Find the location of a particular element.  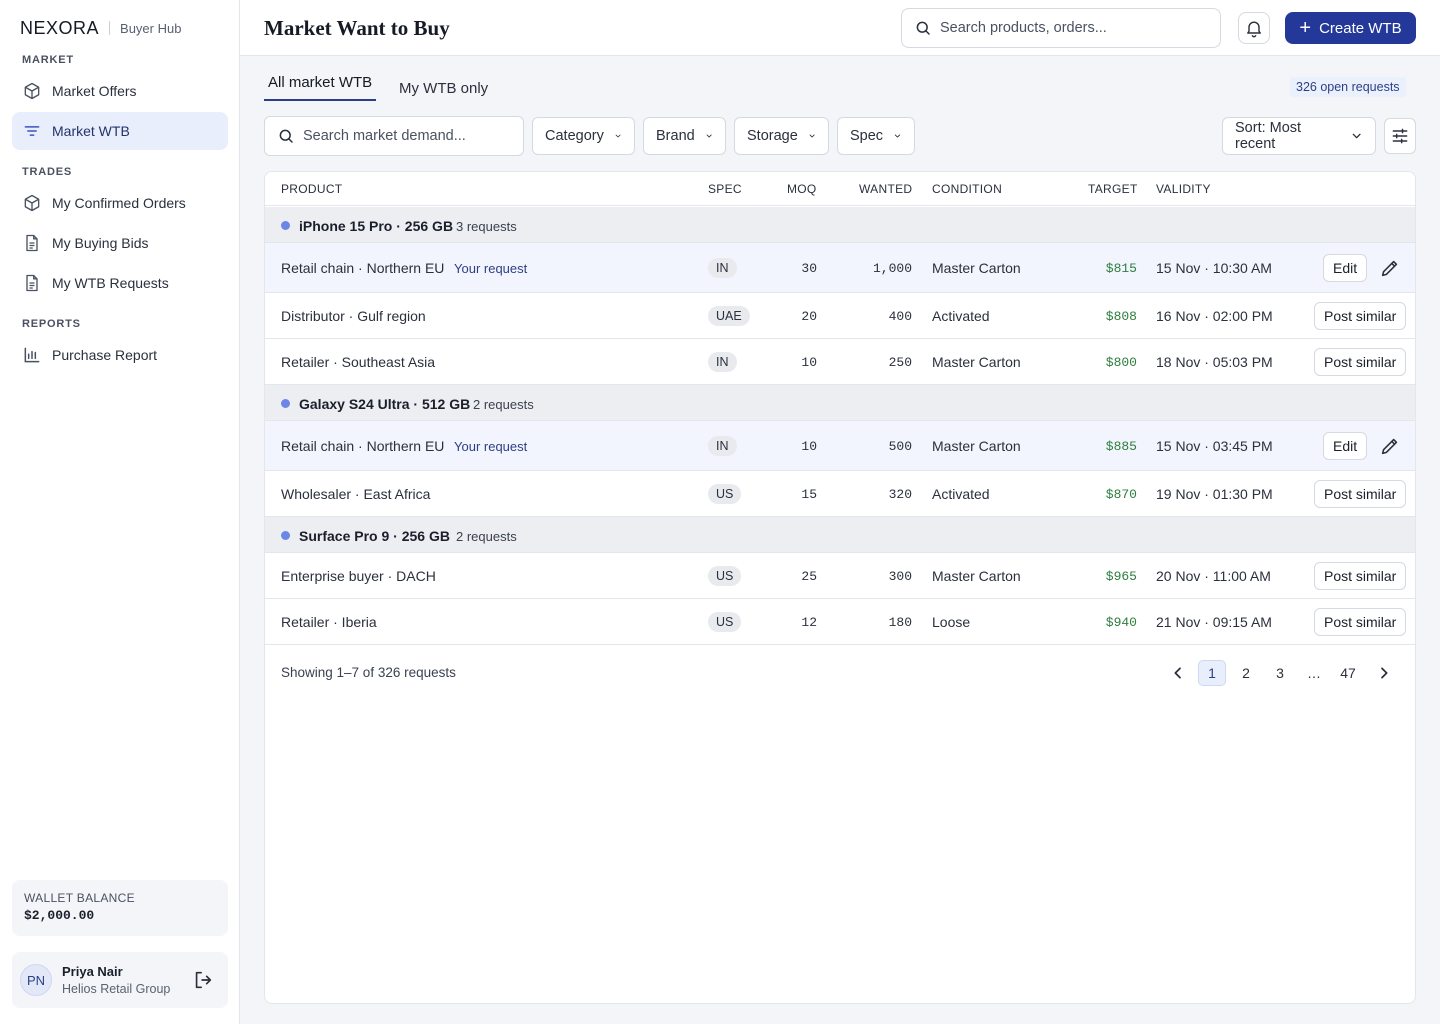

buyer-name: Retail chain · Northern EU is located at coordinates (363, 446).